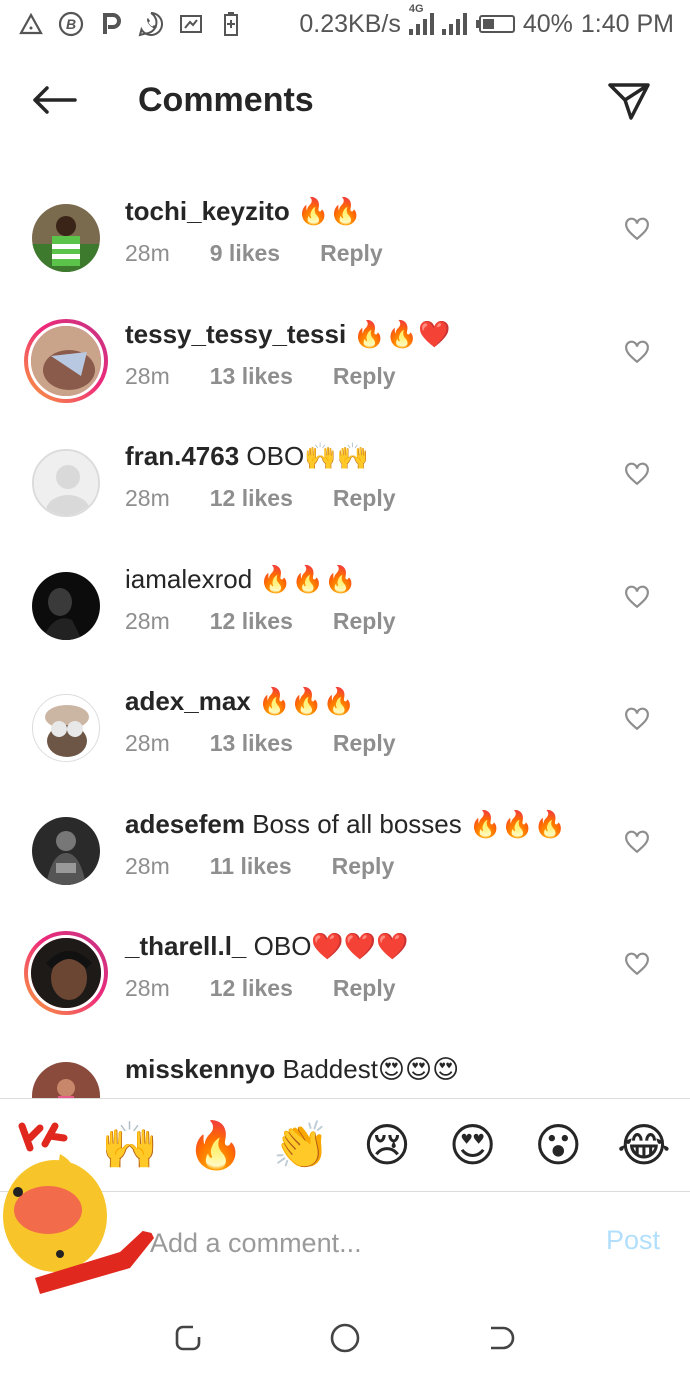 The height and width of the screenshot is (1380, 690). What do you see at coordinates (245, 253) in the screenshot?
I see `comment-likes: 9 likes` at bounding box center [245, 253].